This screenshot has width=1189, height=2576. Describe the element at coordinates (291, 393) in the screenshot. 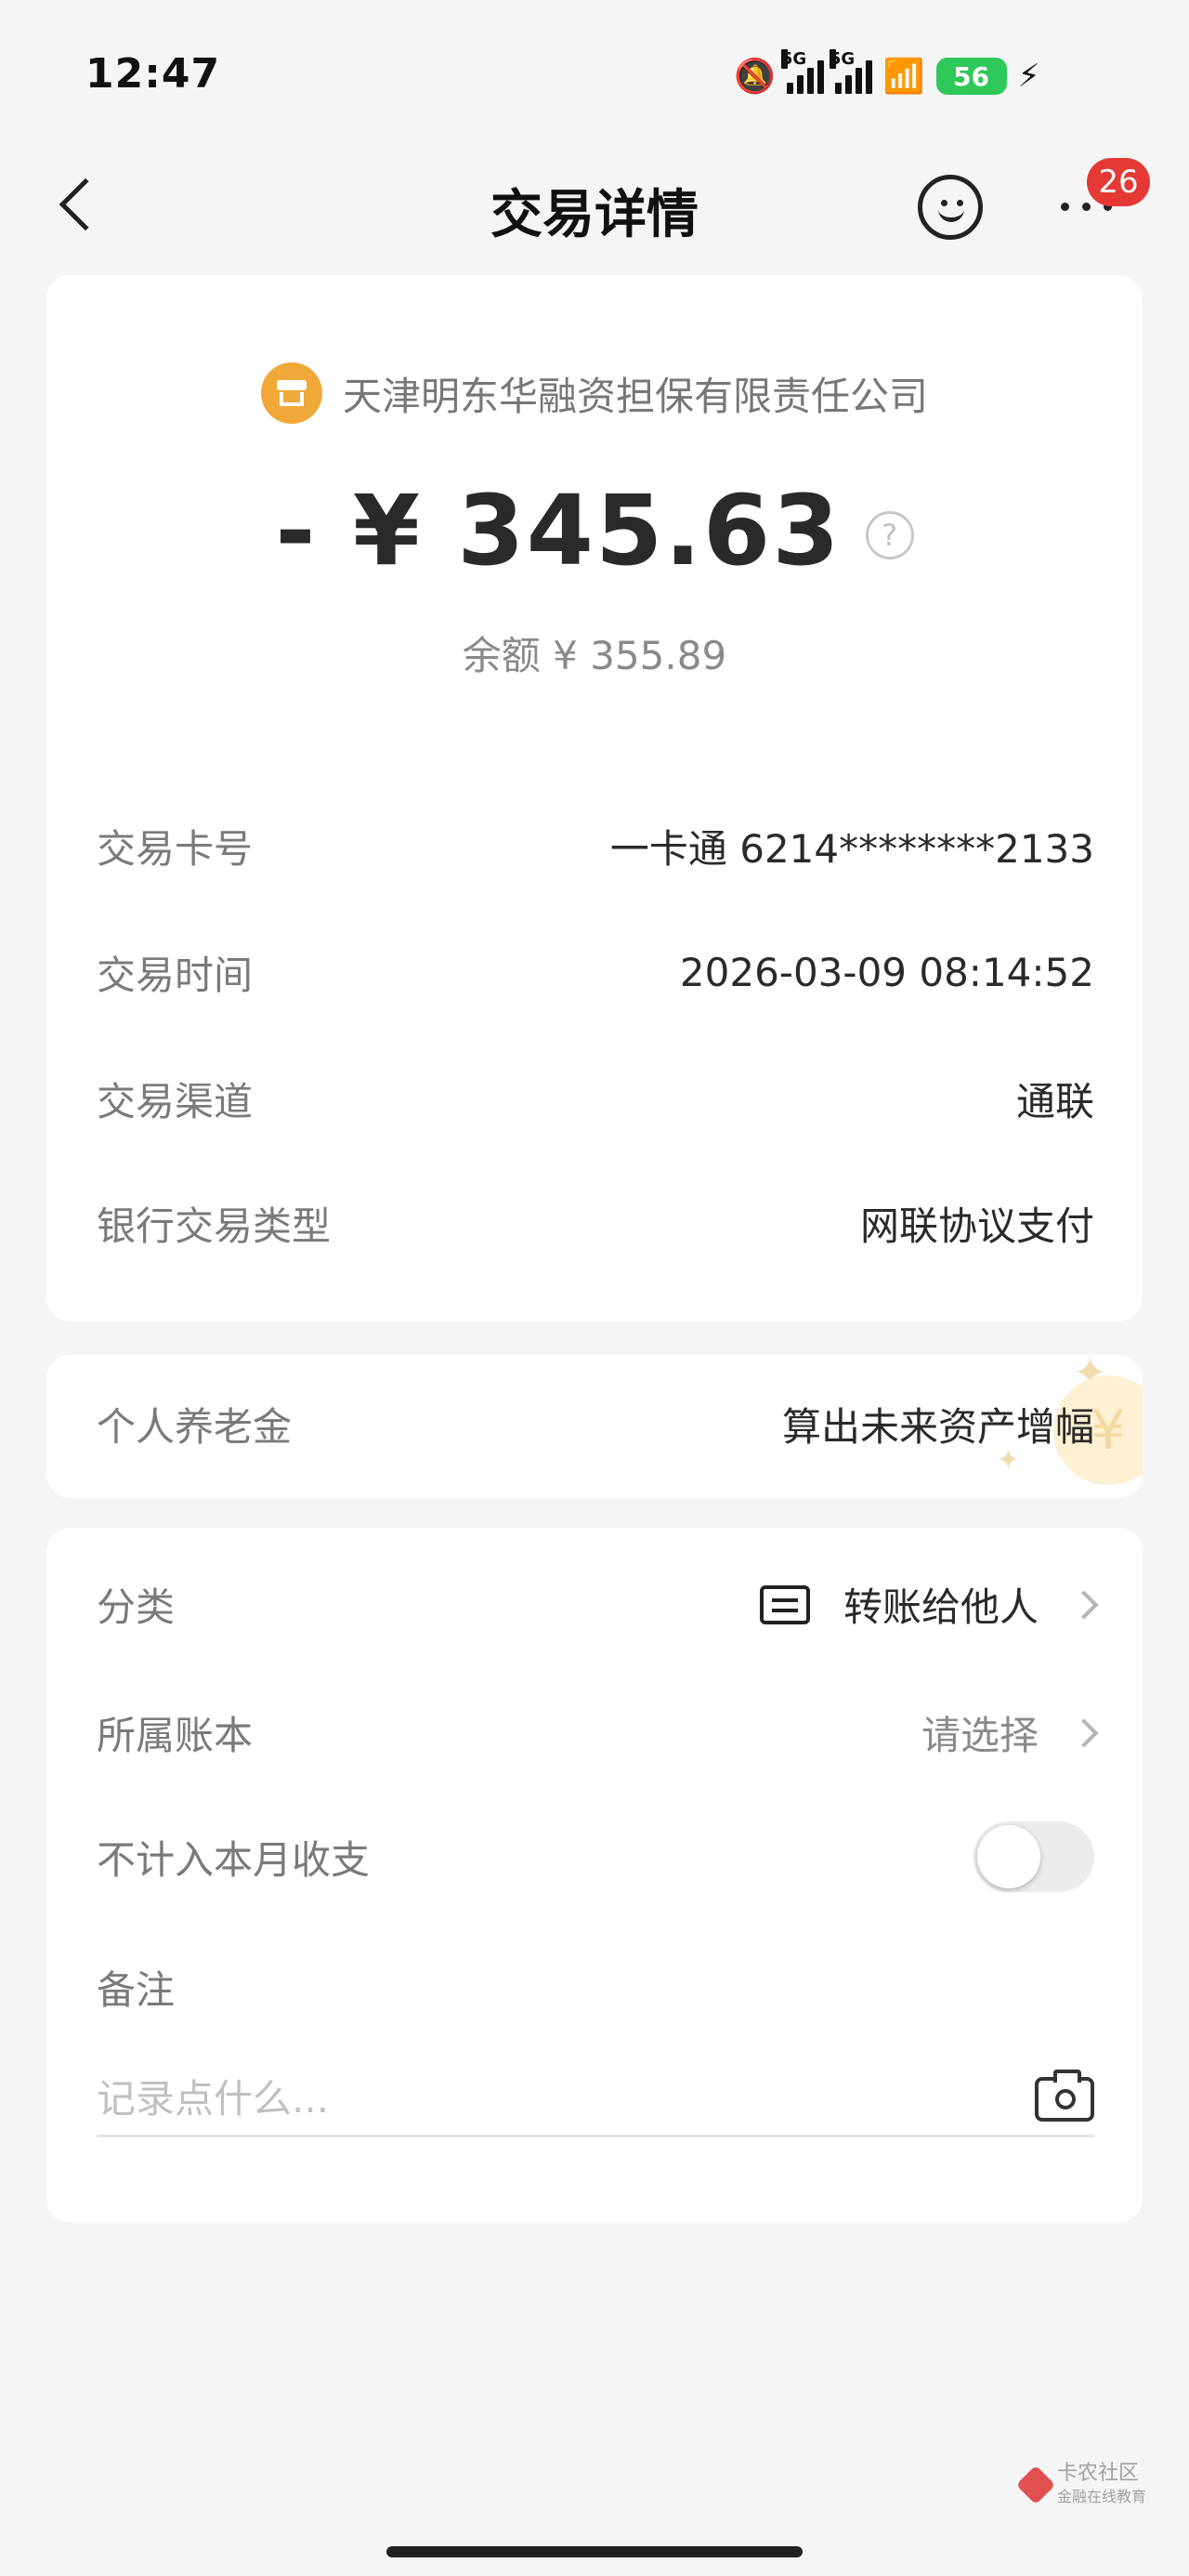

I see `merchant-icon` at that location.